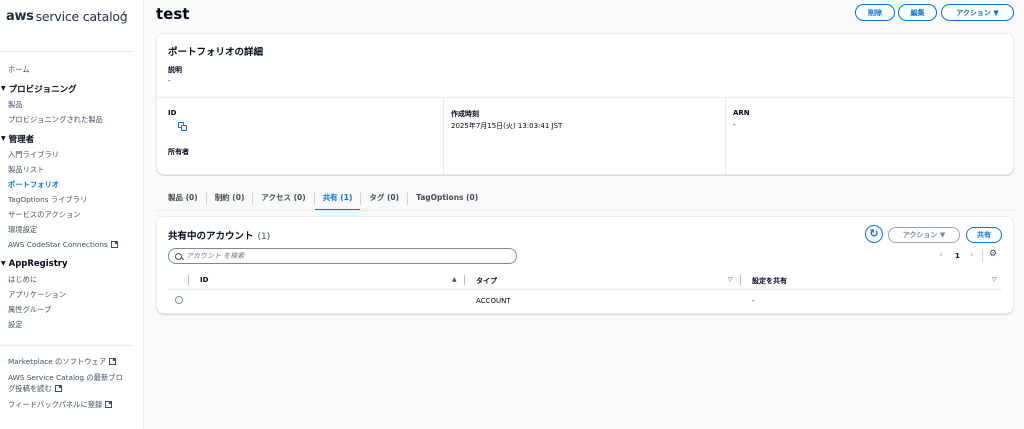 This screenshot has height=429, width=1024. Describe the element at coordinates (72, 229) in the screenshot. I see `sidebar-item-preferences: 環境設定` at that location.